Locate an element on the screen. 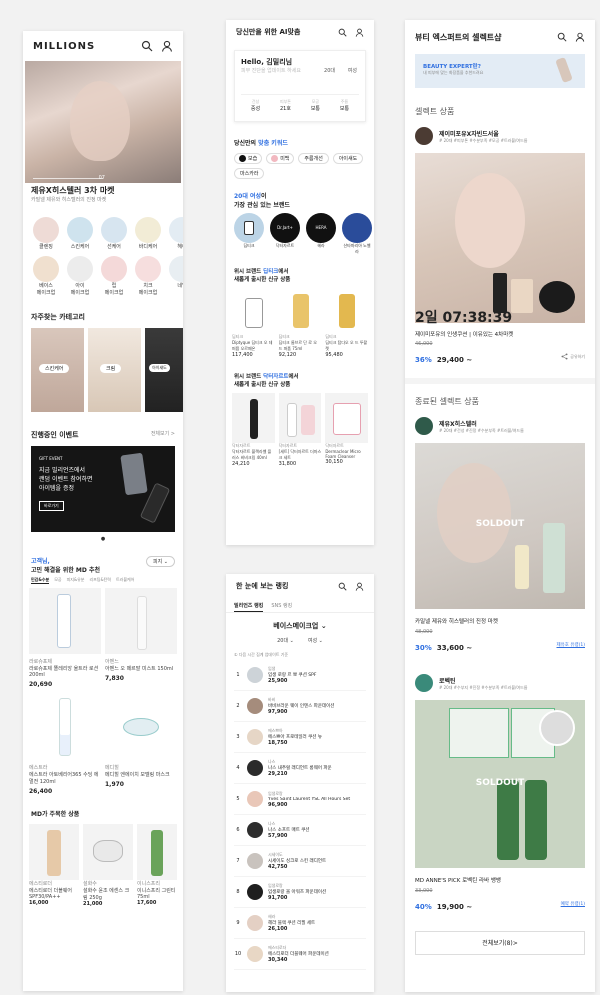 The height and width of the screenshot is (995, 600). category-label: 립 메이크업 is located at coordinates (114, 289).